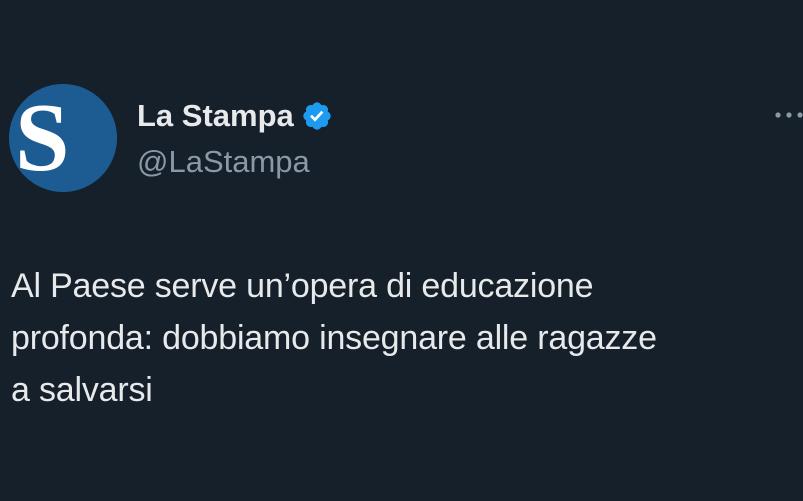 Image resolution: width=803 pixels, height=501 pixels. I want to click on verified-badge-icon, so click(317, 116).